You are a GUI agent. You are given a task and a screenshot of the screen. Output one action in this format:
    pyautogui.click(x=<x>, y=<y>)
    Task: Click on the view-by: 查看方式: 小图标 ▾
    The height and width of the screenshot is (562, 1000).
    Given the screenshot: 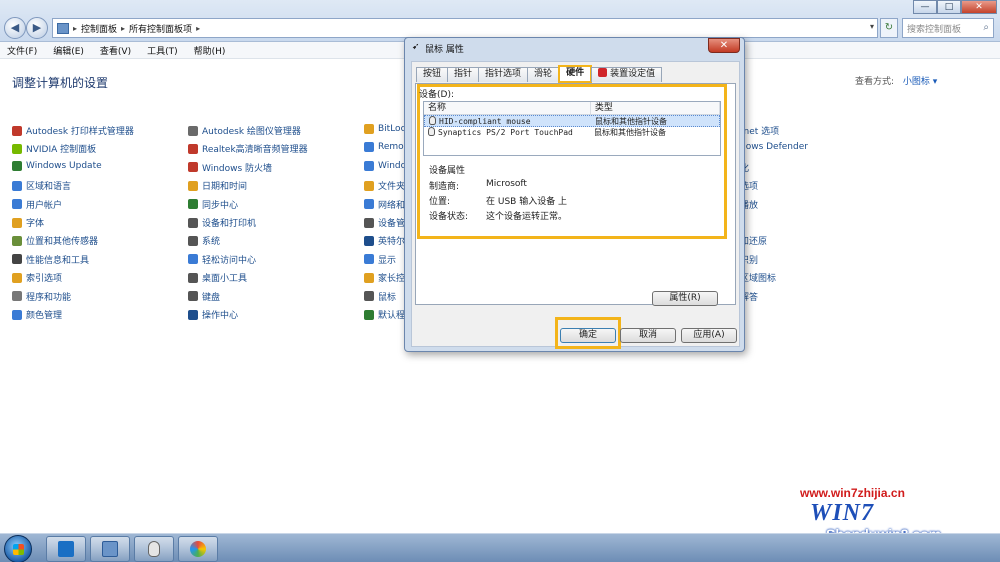 What is the action you would take?
    pyautogui.click(x=896, y=80)
    